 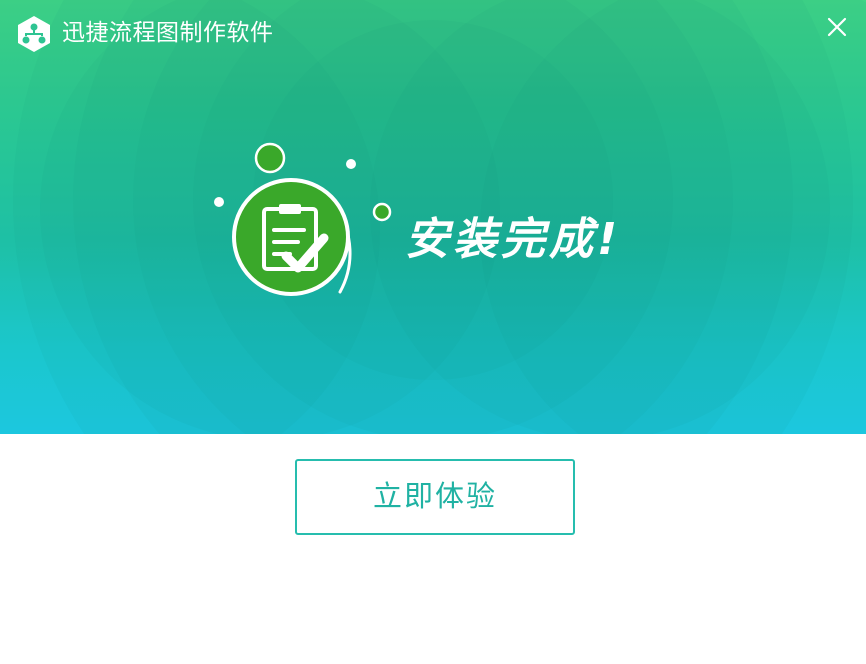 What do you see at coordinates (513, 239) in the screenshot?
I see `installation-complete-text: 安装完成!` at bounding box center [513, 239].